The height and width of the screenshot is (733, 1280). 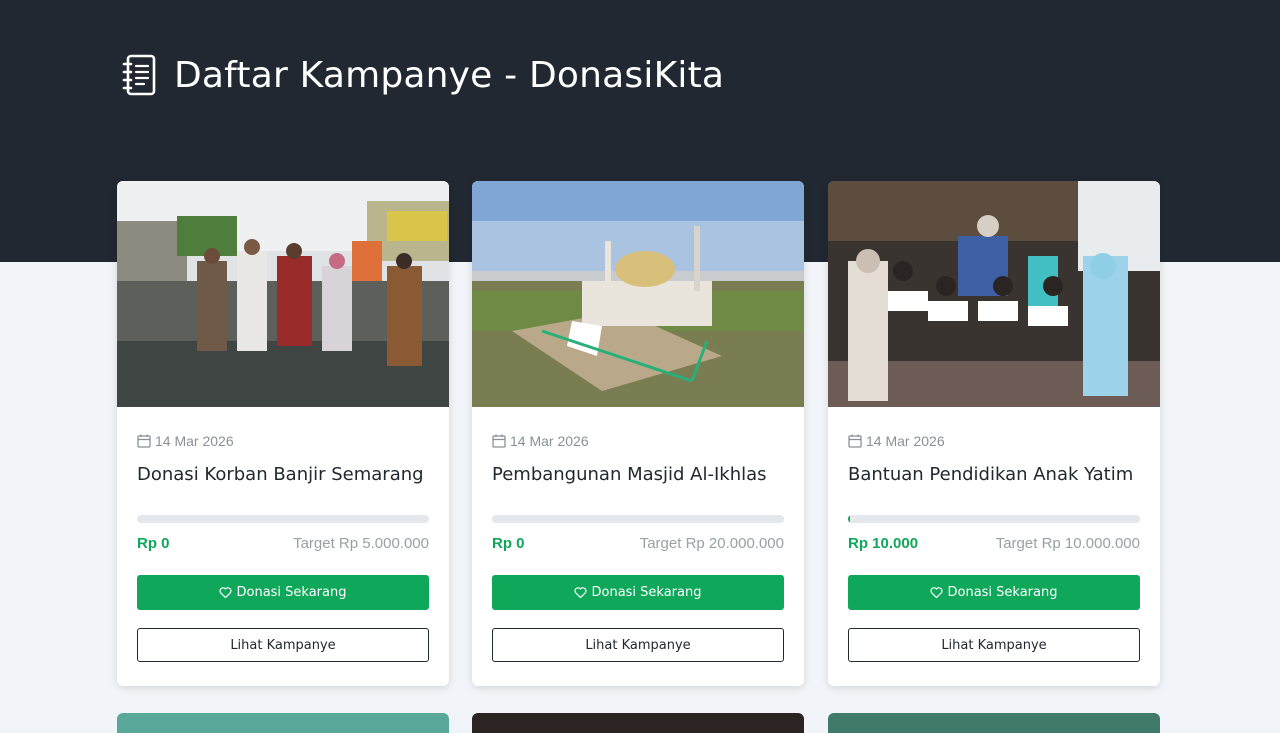 I want to click on campaign-image-orphans, so click(x=994, y=294).